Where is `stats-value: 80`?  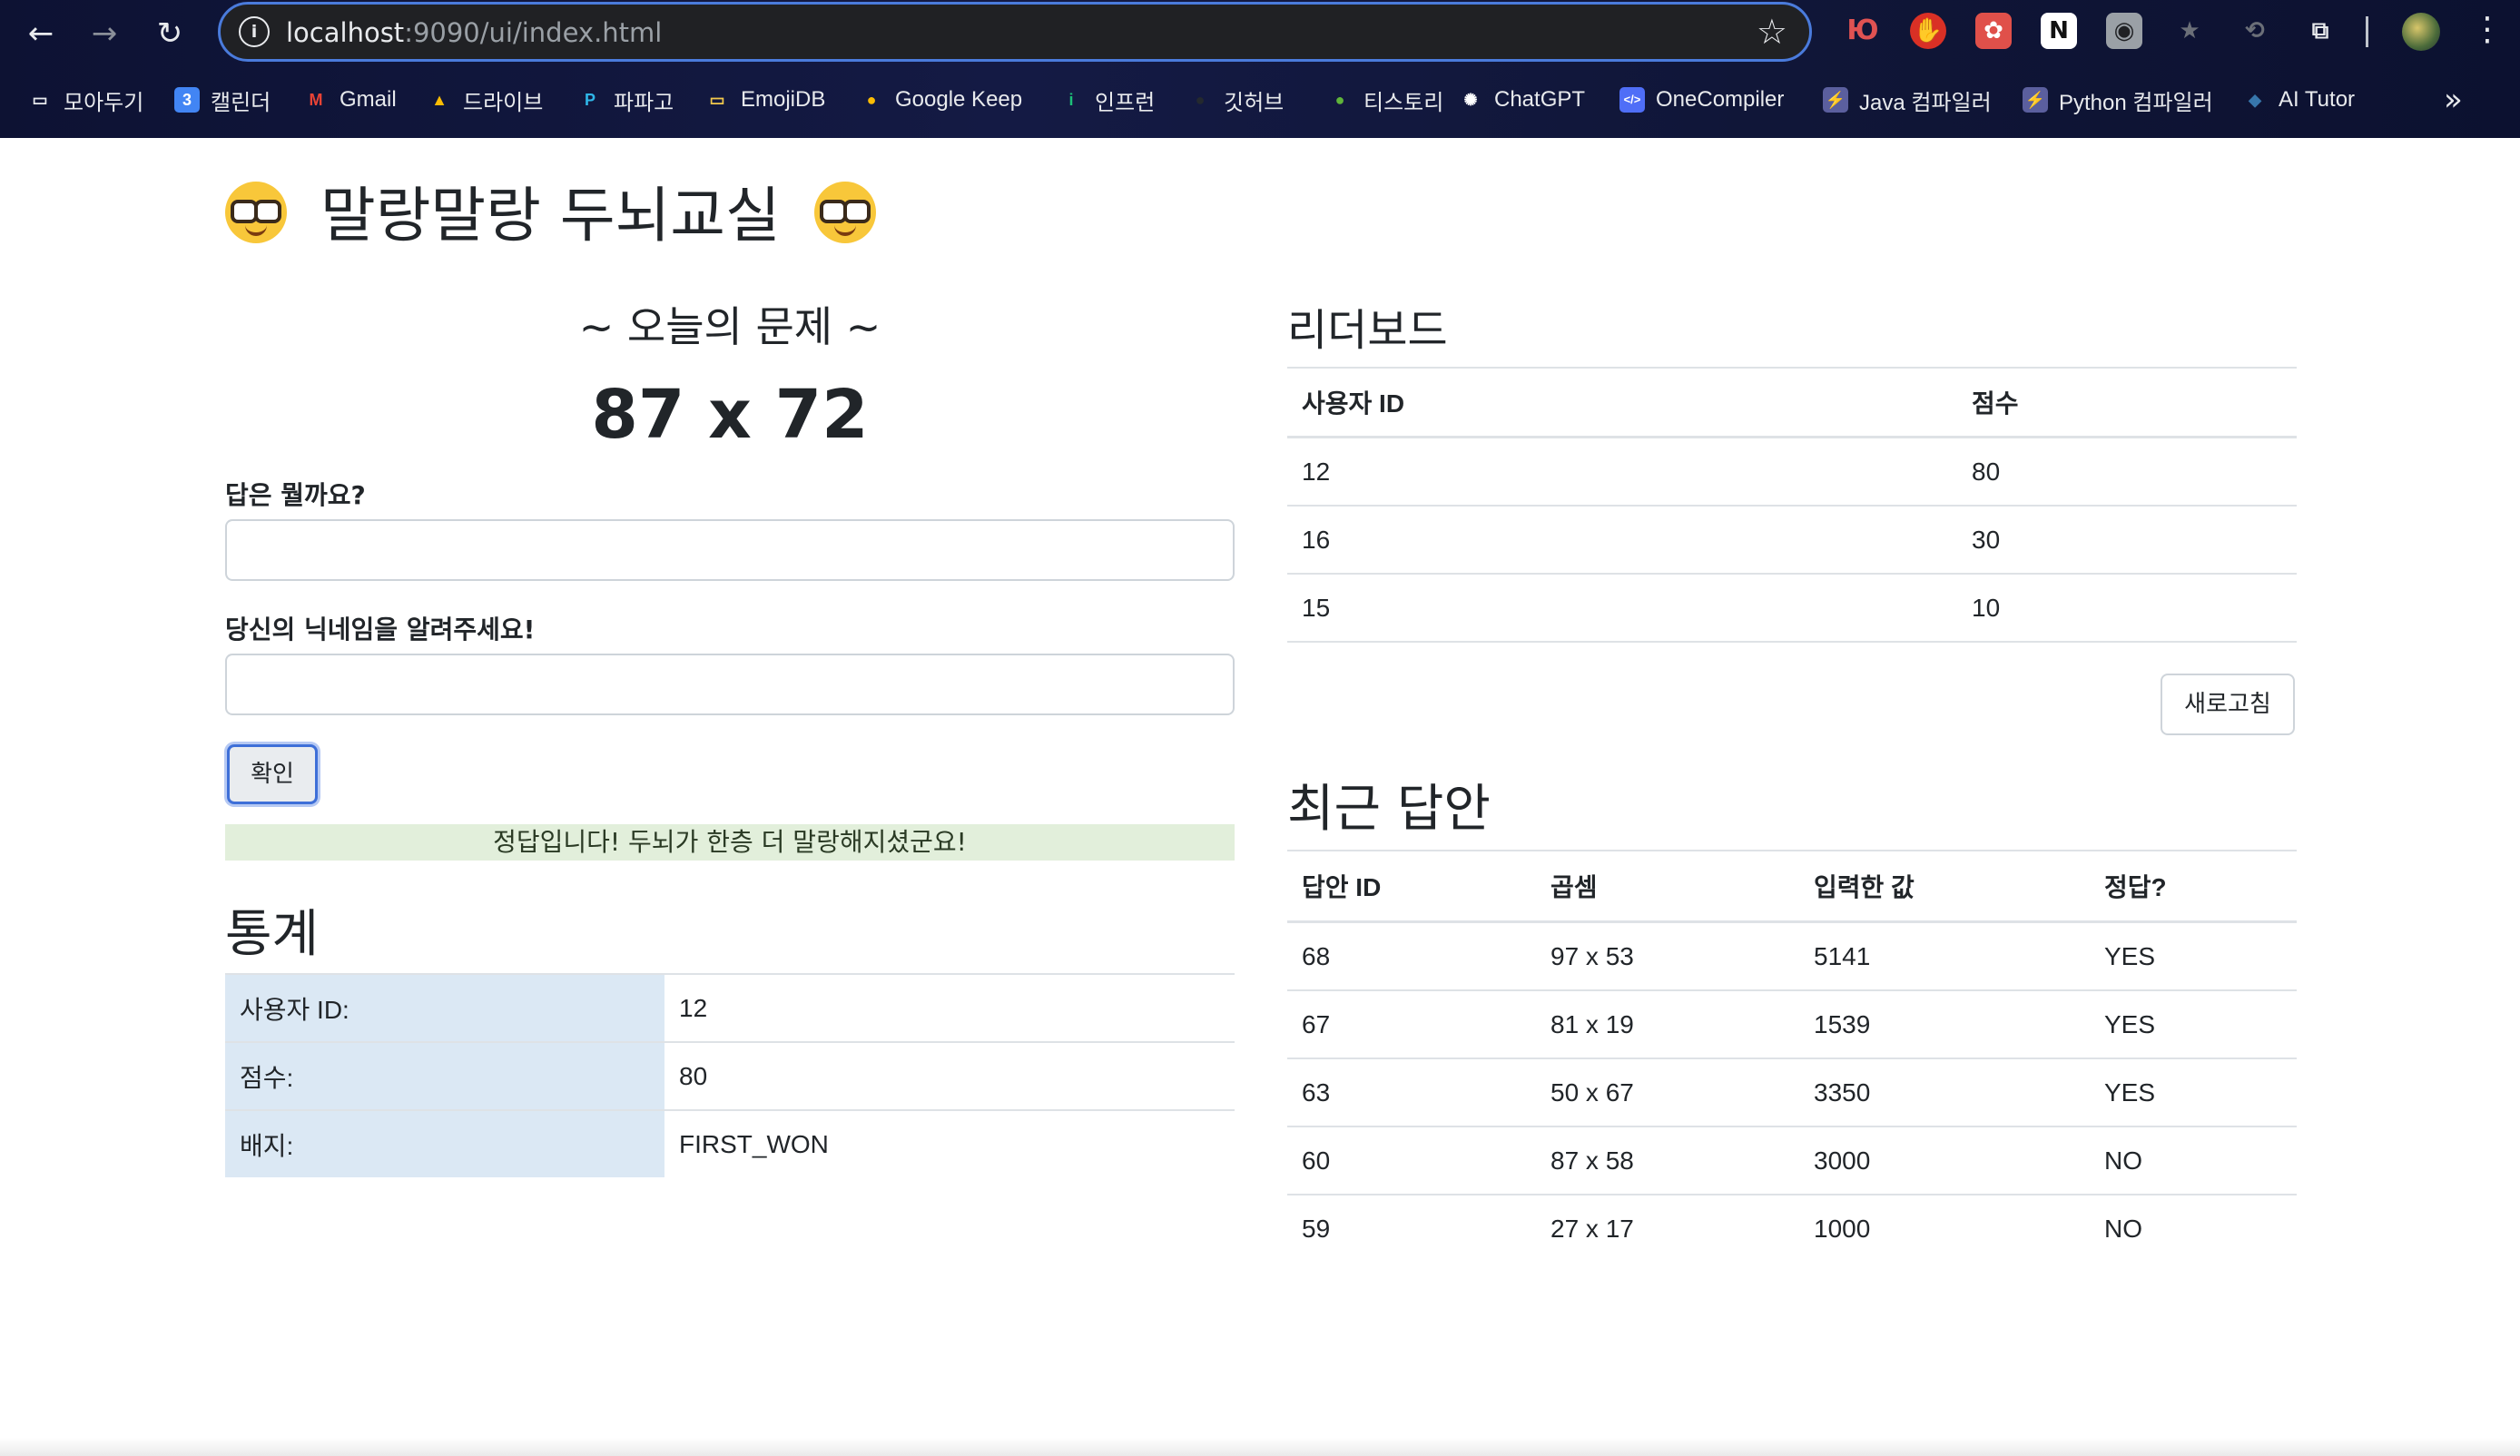 stats-value: 80 is located at coordinates (950, 1075).